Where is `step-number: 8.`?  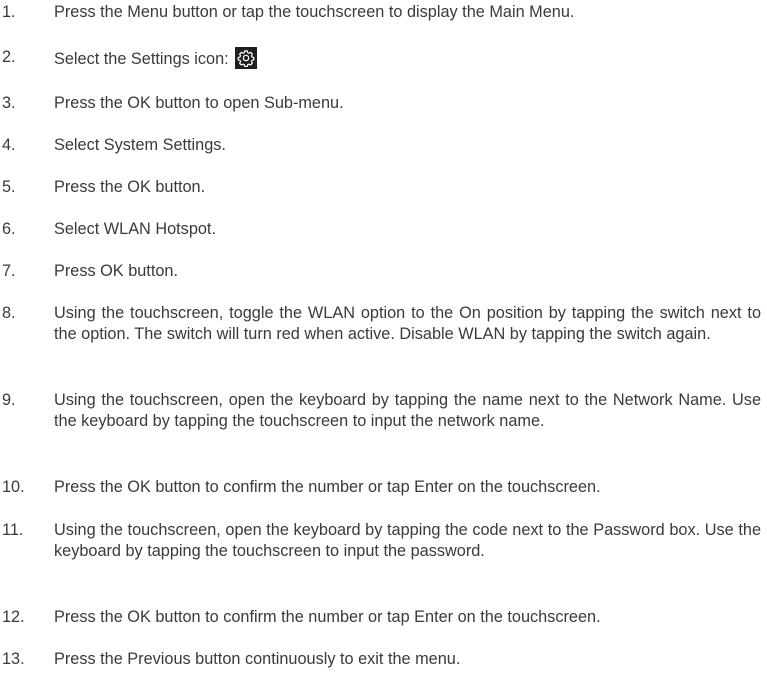 step-number: 8. is located at coordinates (9, 313).